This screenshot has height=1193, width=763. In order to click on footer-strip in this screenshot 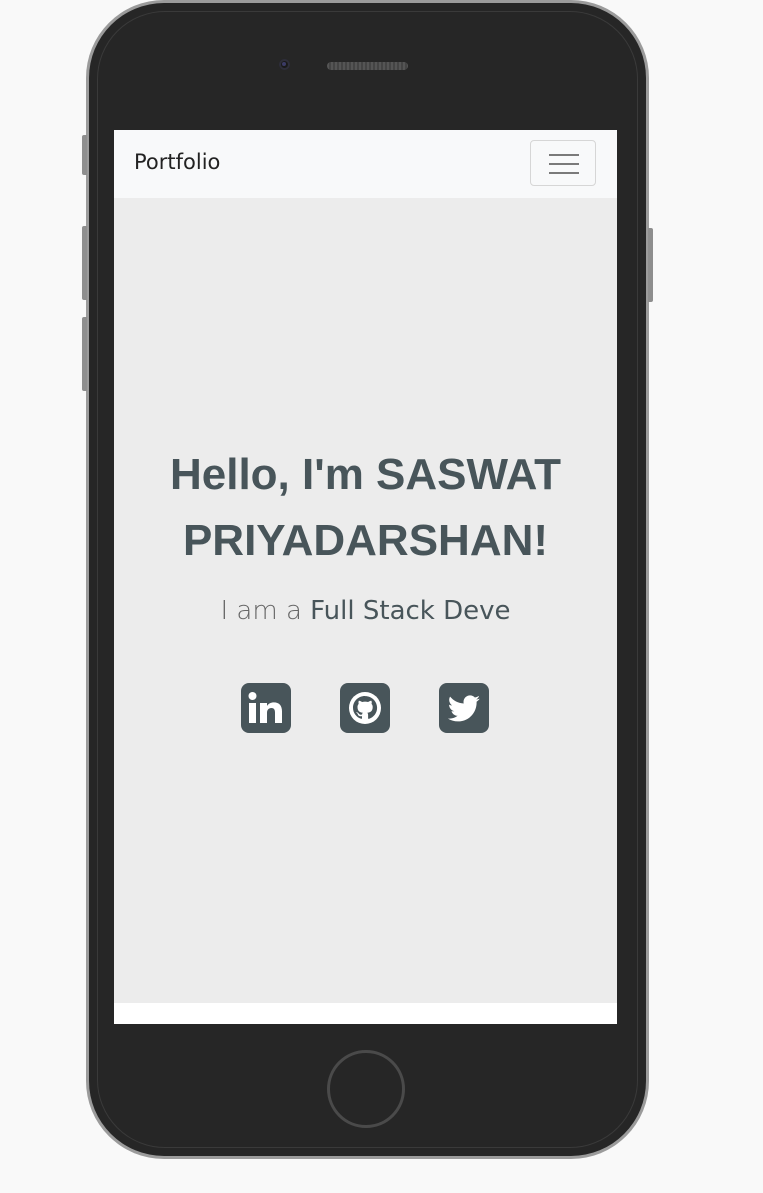, I will do `click(365, 1013)`.